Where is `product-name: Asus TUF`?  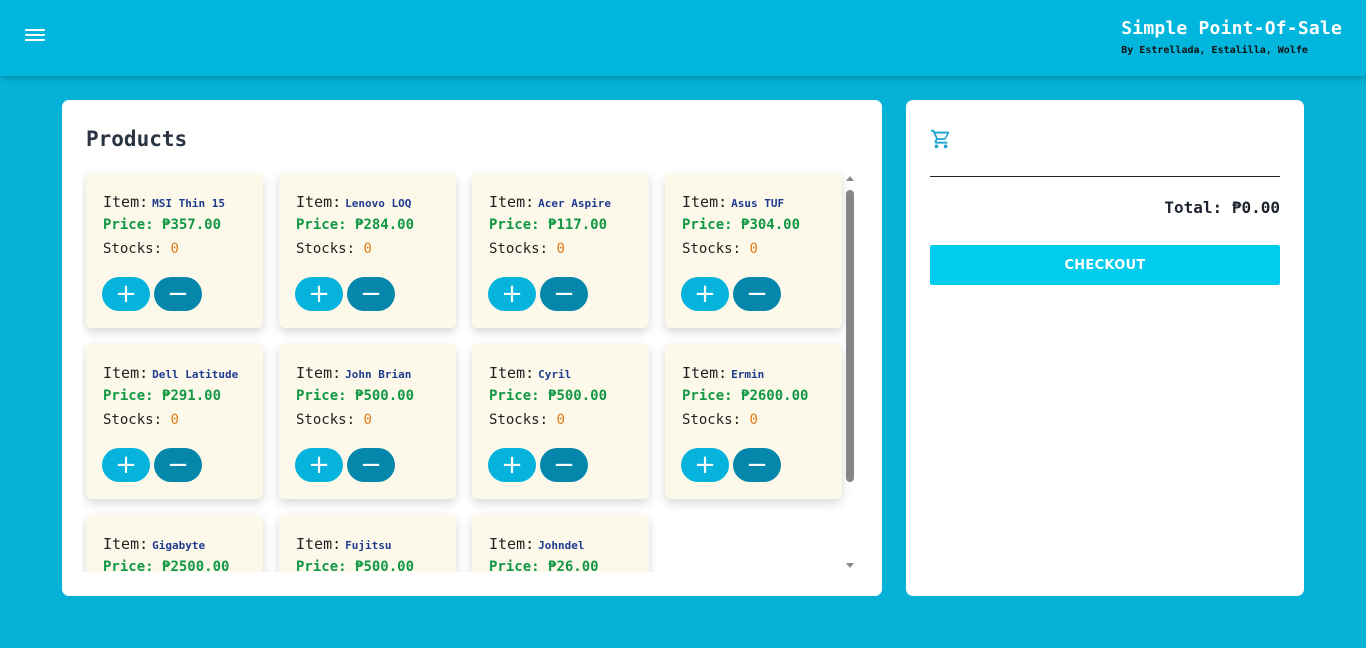
product-name: Asus TUF is located at coordinates (758, 203).